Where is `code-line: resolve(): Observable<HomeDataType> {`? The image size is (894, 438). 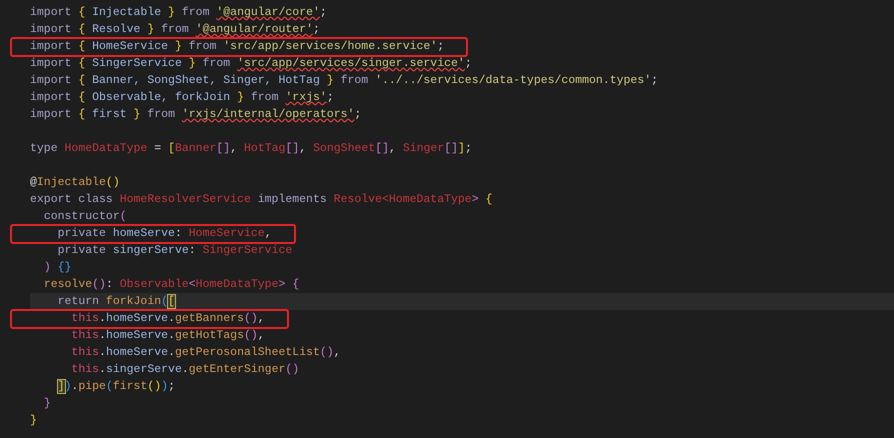 code-line: resolve(): Observable<HomeDataType> { is located at coordinates (171, 285).